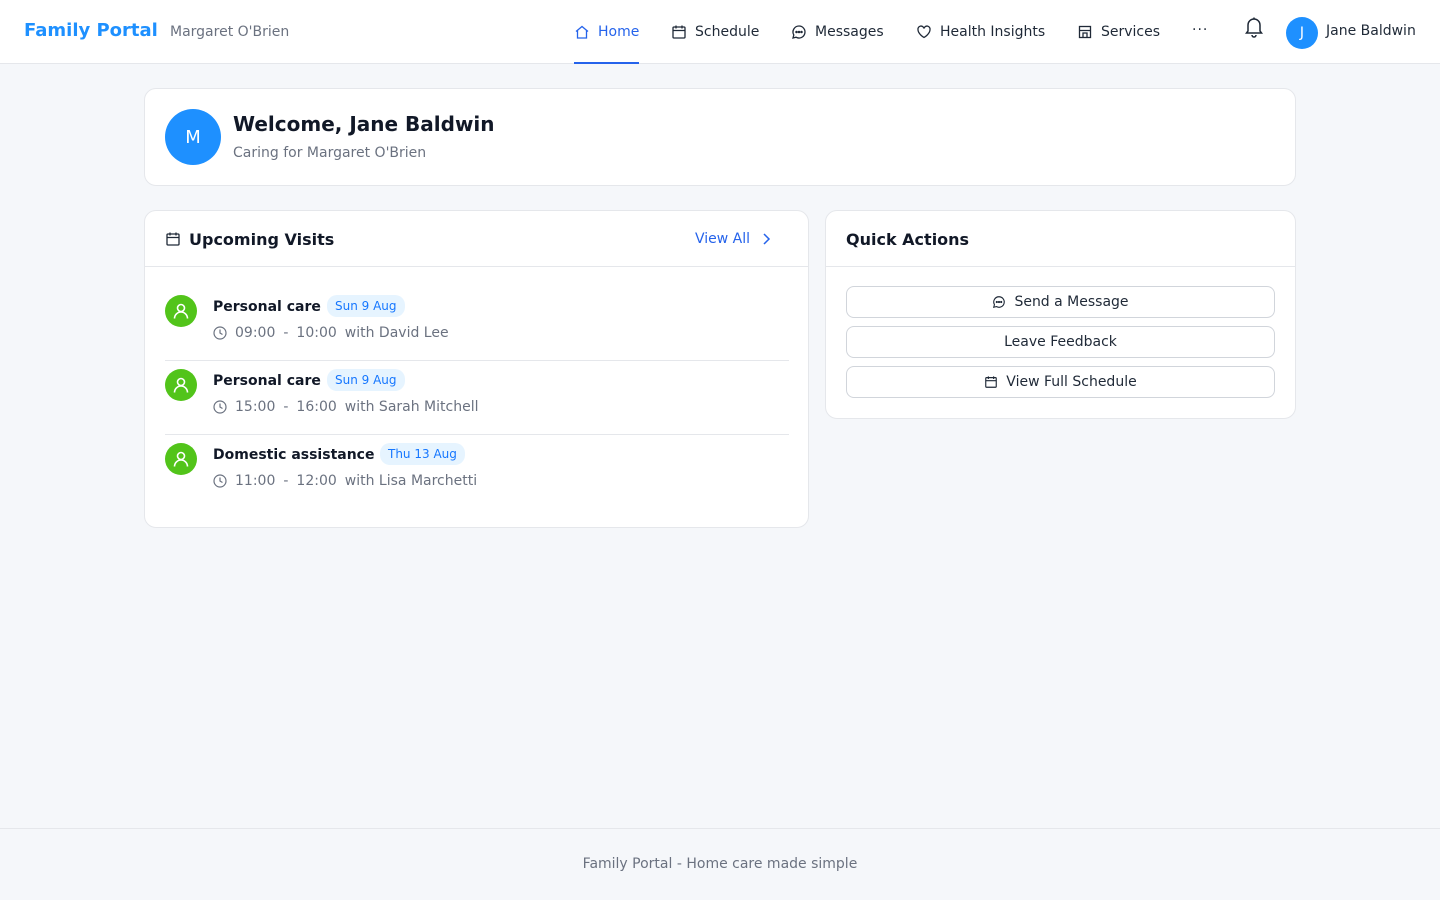  Describe the element at coordinates (91, 30) in the screenshot. I see `brand-logo: Family Portal` at that location.